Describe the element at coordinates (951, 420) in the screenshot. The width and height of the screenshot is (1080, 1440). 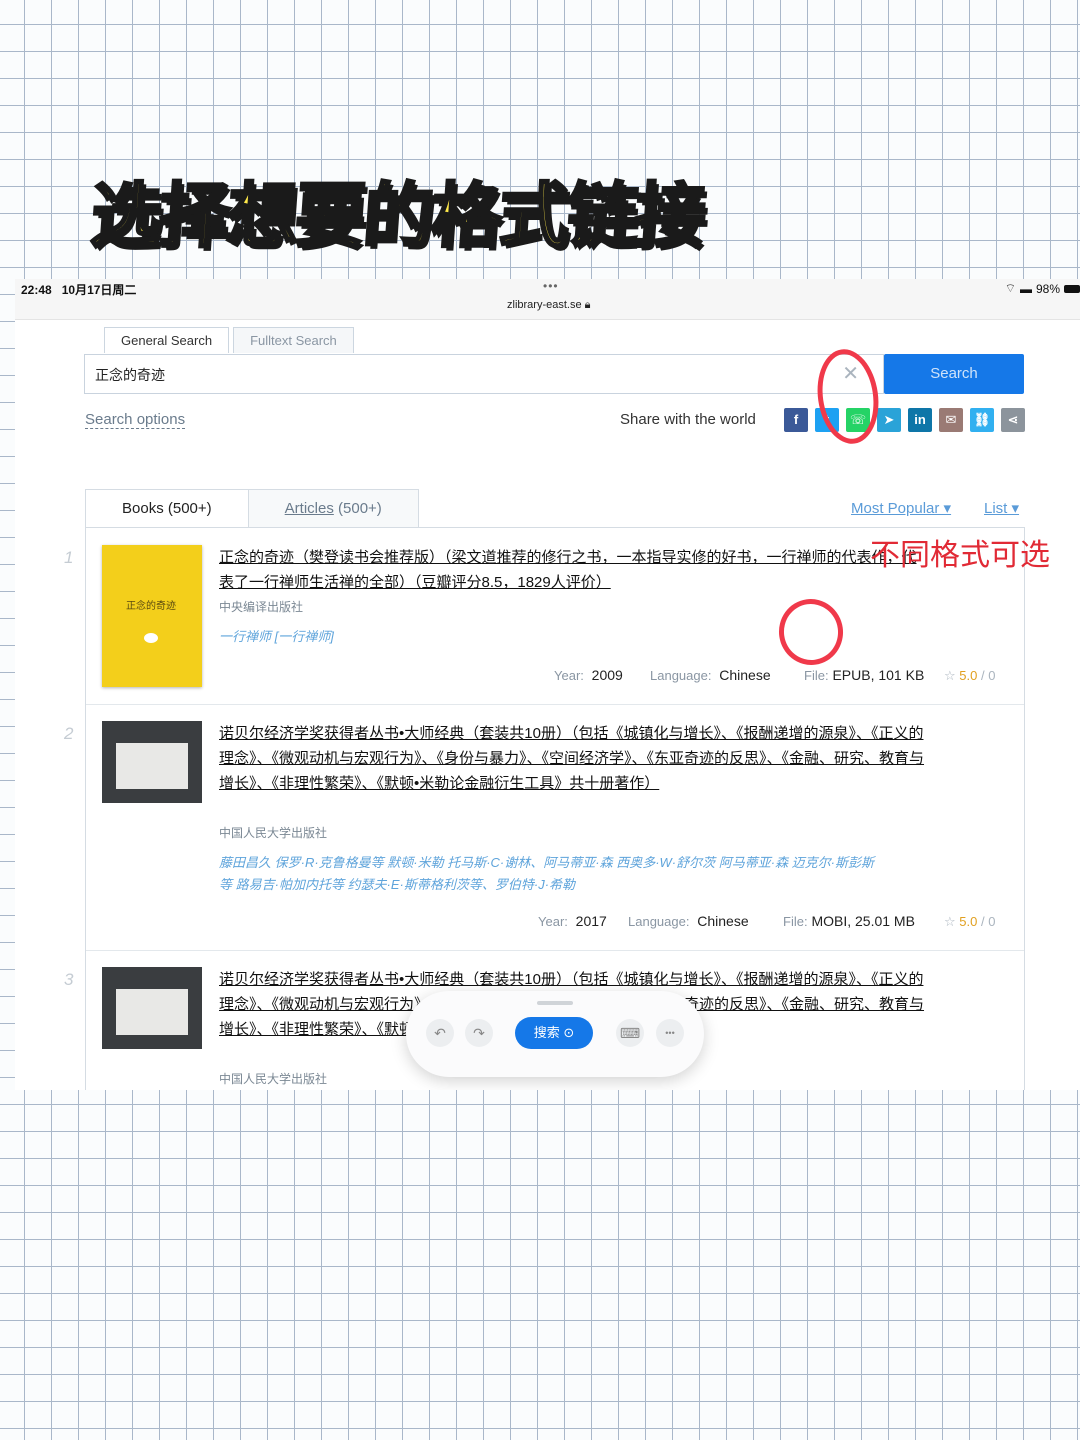
I see `email-icon: ✉` at that location.